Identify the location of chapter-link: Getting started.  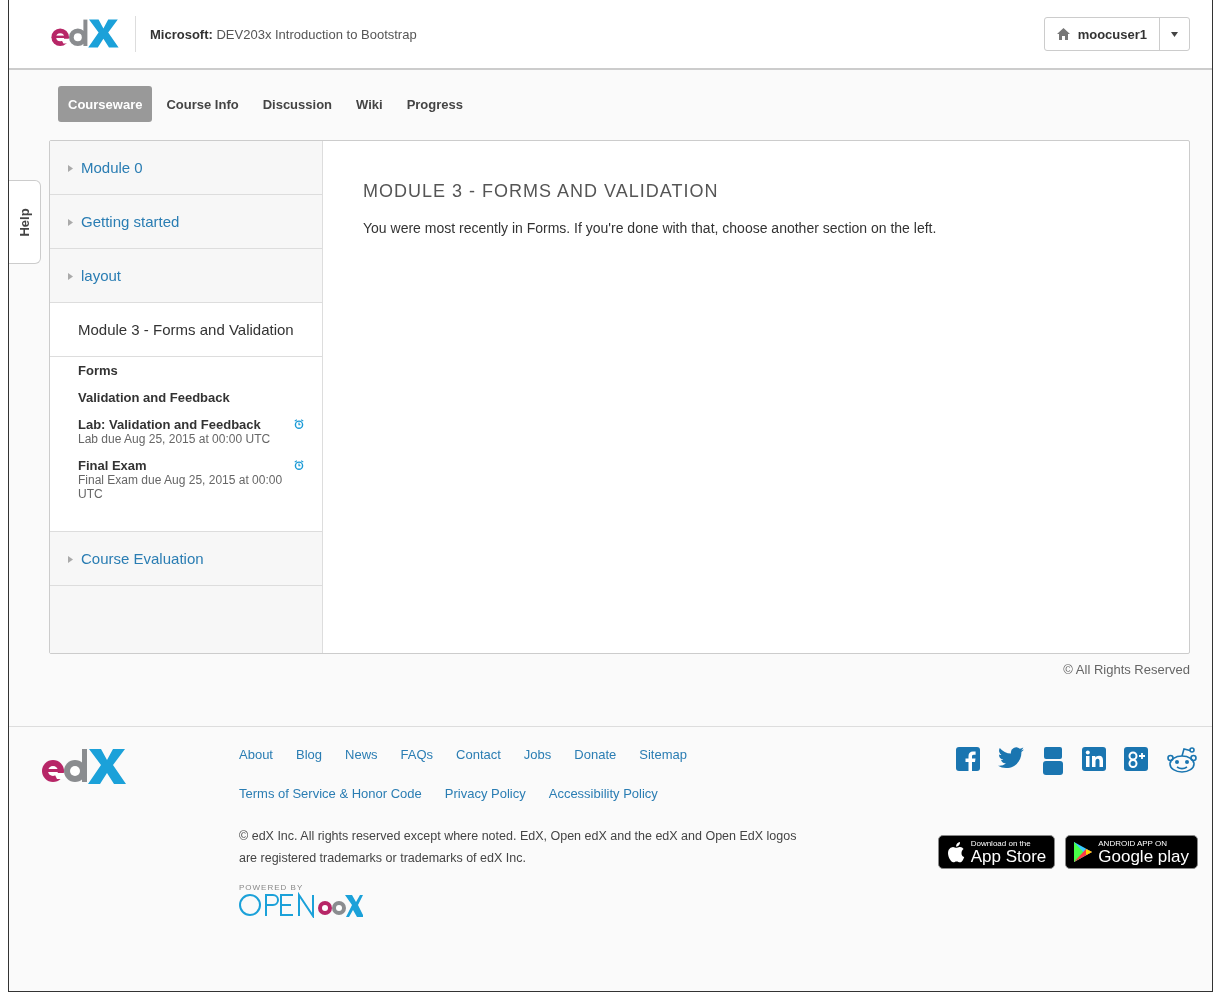
(186, 222).